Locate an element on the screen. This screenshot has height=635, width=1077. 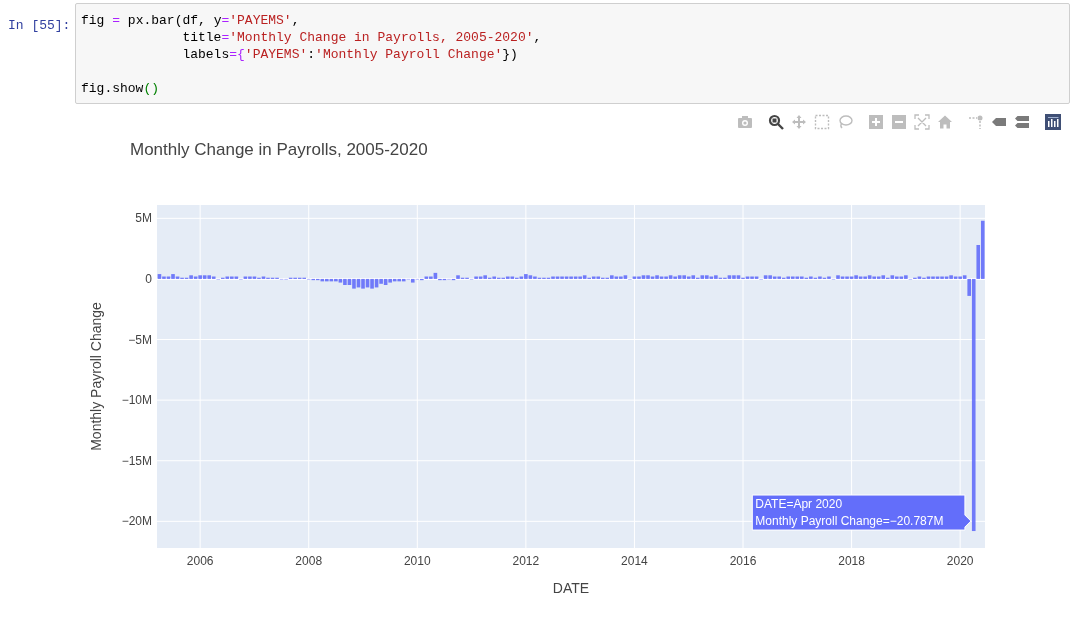
x-tick-label: 2012 is located at coordinates (526, 561).